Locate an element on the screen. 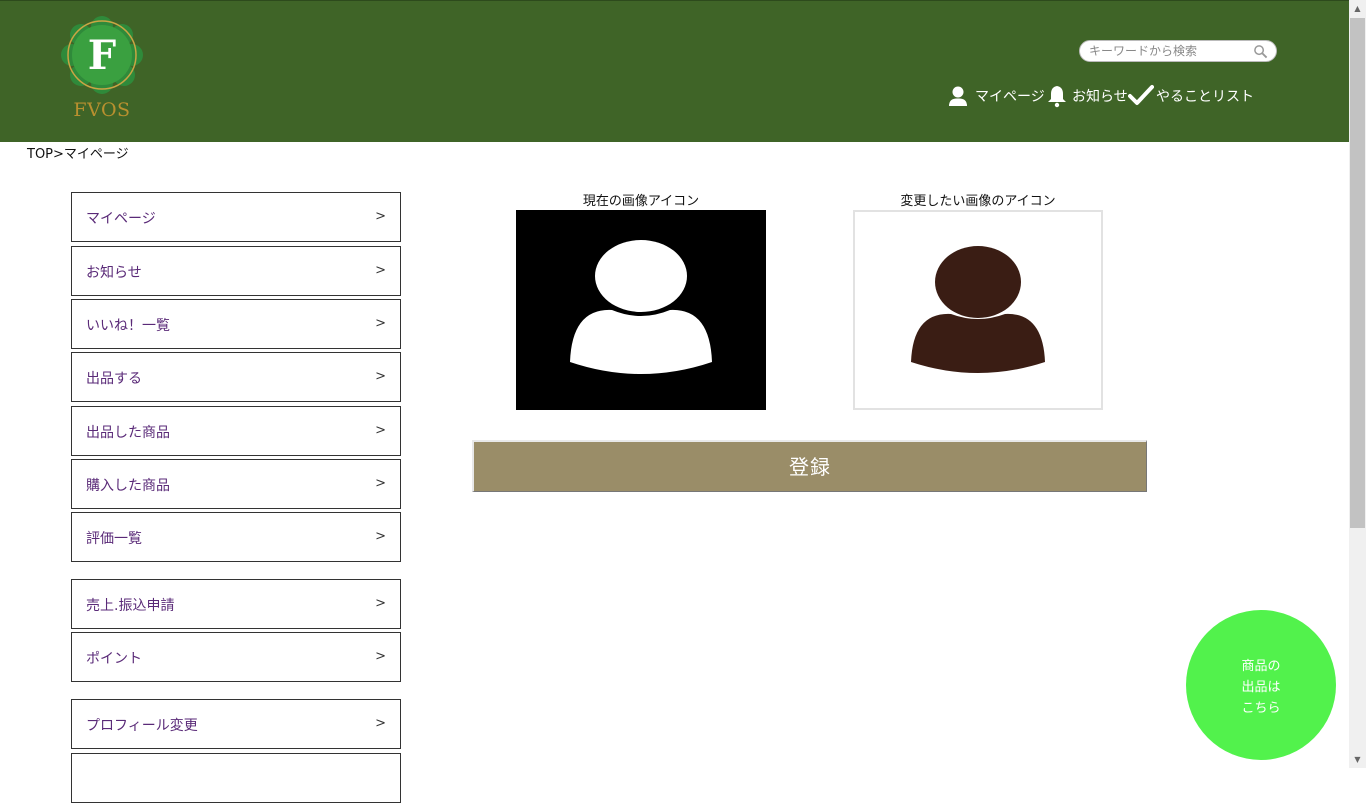 The height and width of the screenshot is (803, 1366). sidebar-item-notice: お知らせ > is located at coordinates (236, 271).